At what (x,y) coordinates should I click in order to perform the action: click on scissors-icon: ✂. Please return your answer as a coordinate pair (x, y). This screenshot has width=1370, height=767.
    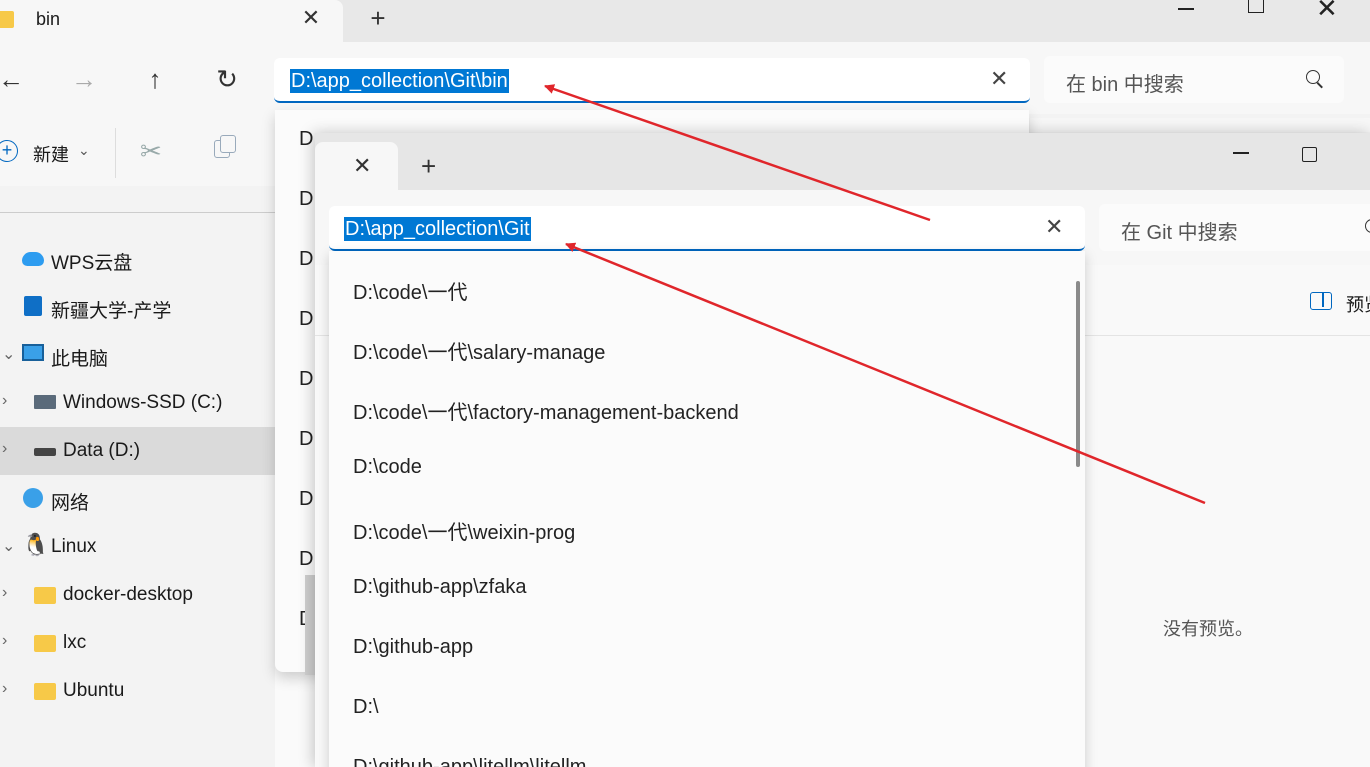
    Looking at the image, I should click on (151, 151).